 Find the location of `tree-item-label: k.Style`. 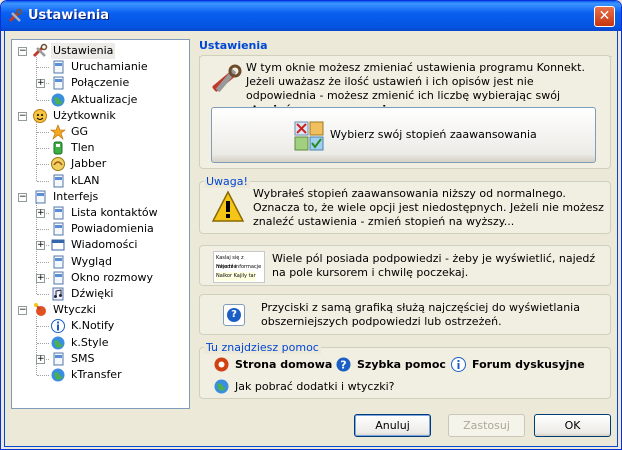

tree-item-label: k.Style is located at coordinates (90, 342).